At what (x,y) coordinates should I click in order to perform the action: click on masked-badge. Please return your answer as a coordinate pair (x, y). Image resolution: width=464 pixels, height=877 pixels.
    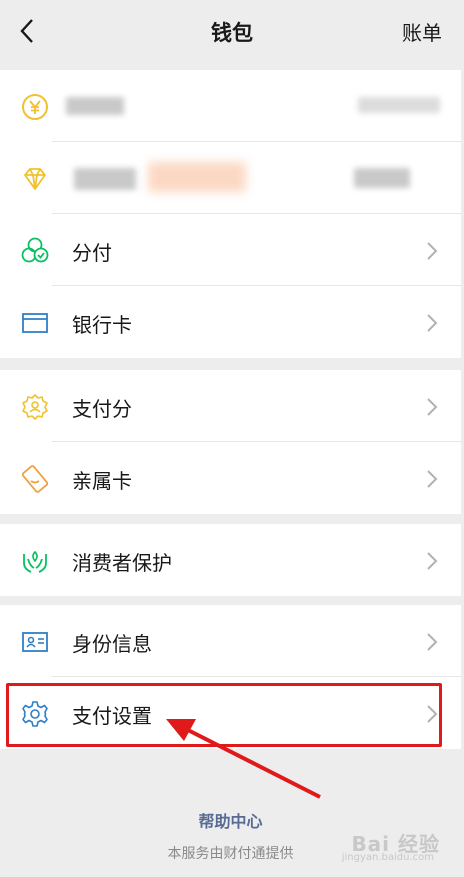
    Looking at the image, I should click on (197, 177).